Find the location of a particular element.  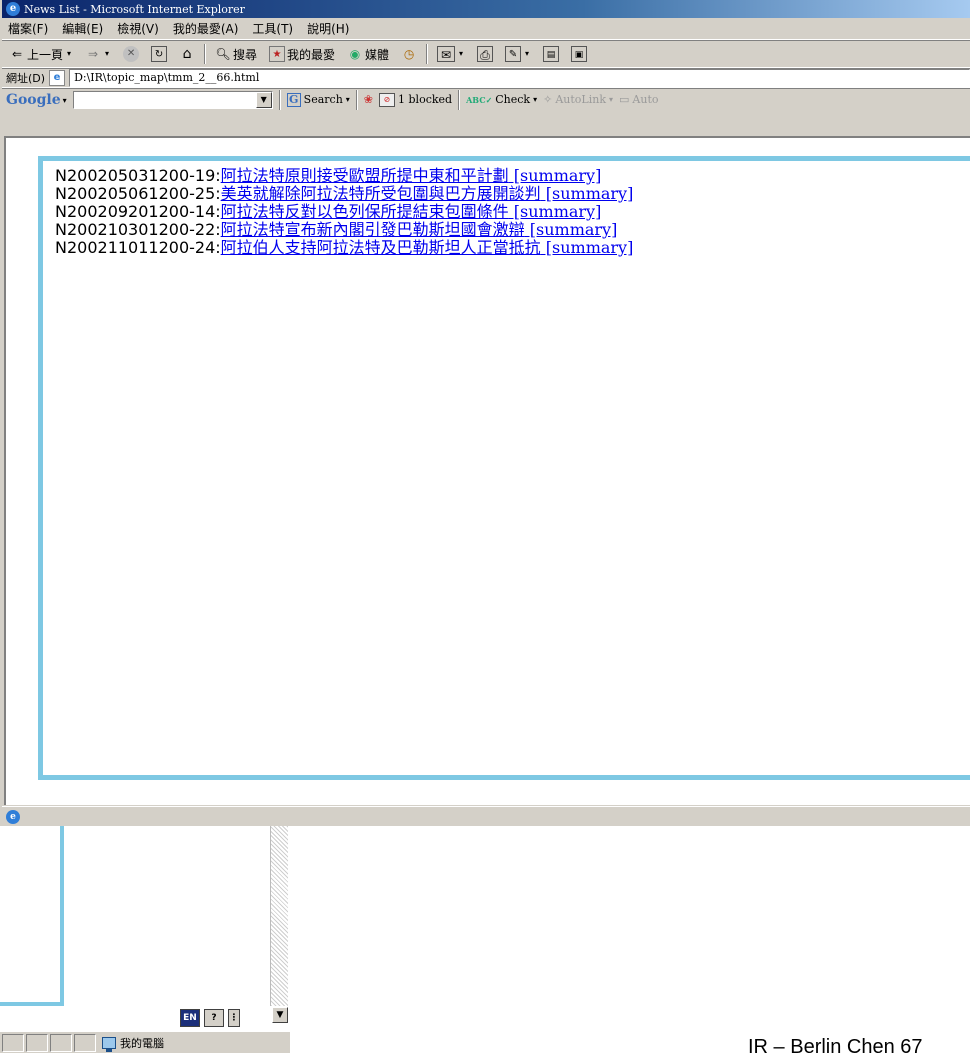

toolbar-separator is located at coordinates (356, 99).